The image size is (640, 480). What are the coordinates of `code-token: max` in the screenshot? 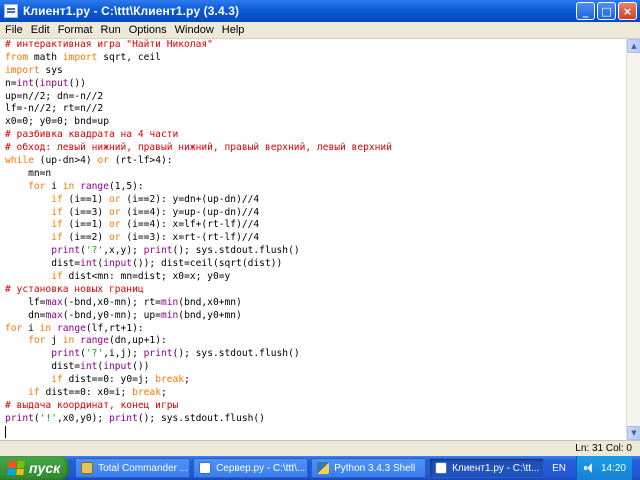 It's located at (54, 302).